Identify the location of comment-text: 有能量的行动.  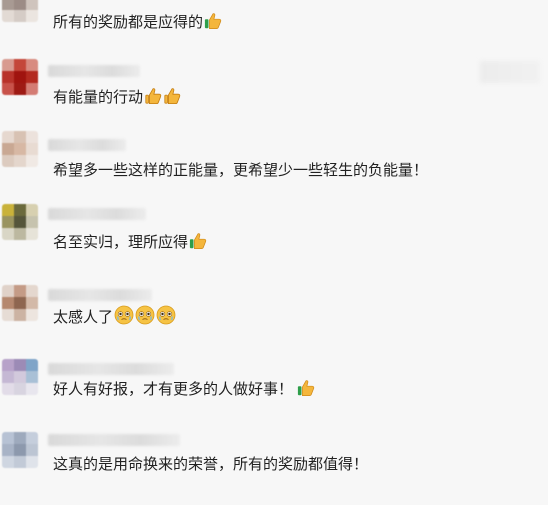
(117, 97).